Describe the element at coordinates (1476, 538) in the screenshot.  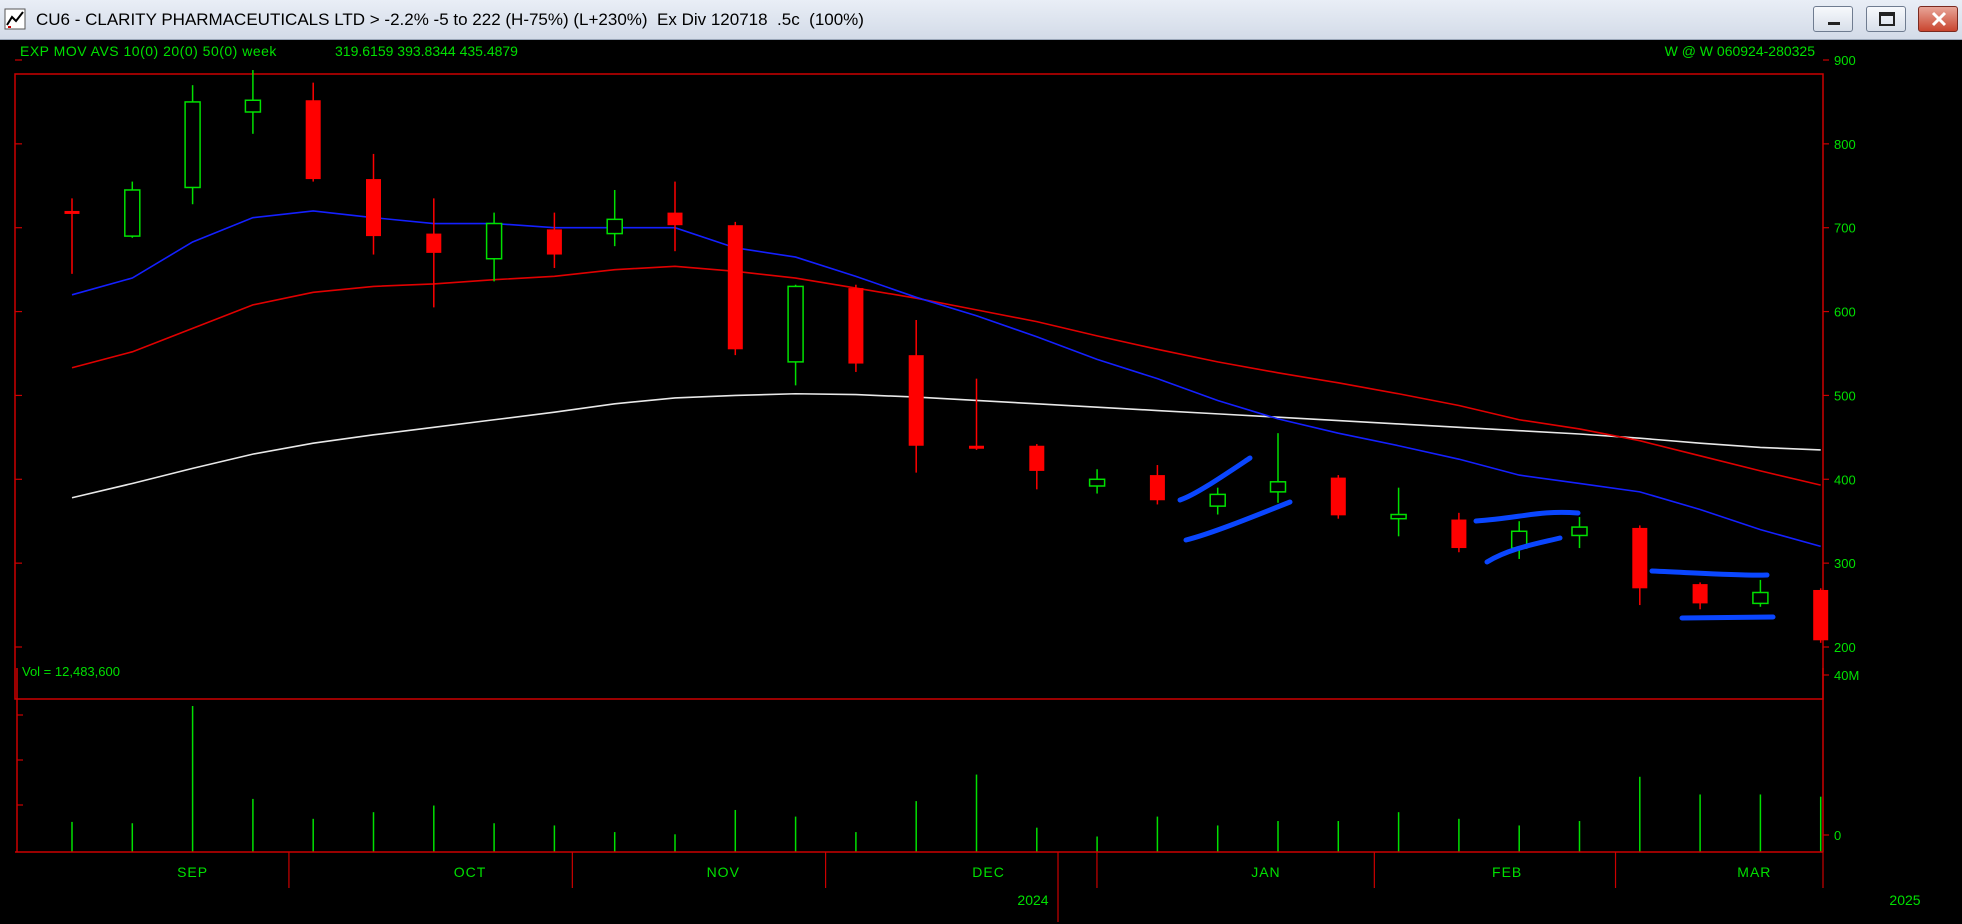
I see `trend-annotations` at that location.